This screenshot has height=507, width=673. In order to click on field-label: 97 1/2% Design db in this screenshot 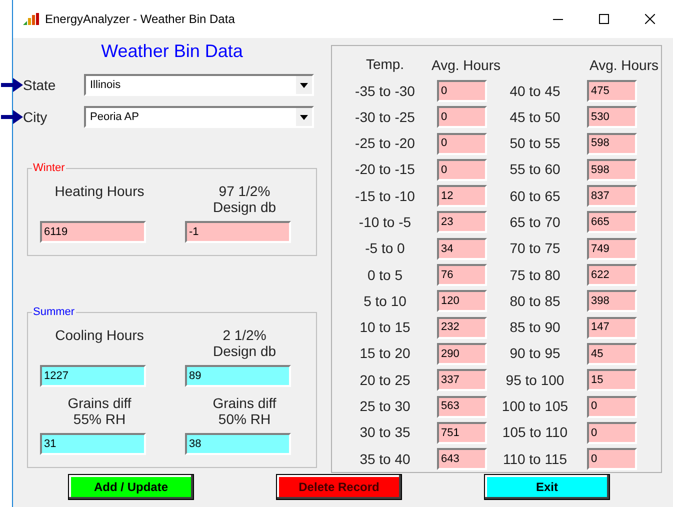, I will do `click(244, 200)`.